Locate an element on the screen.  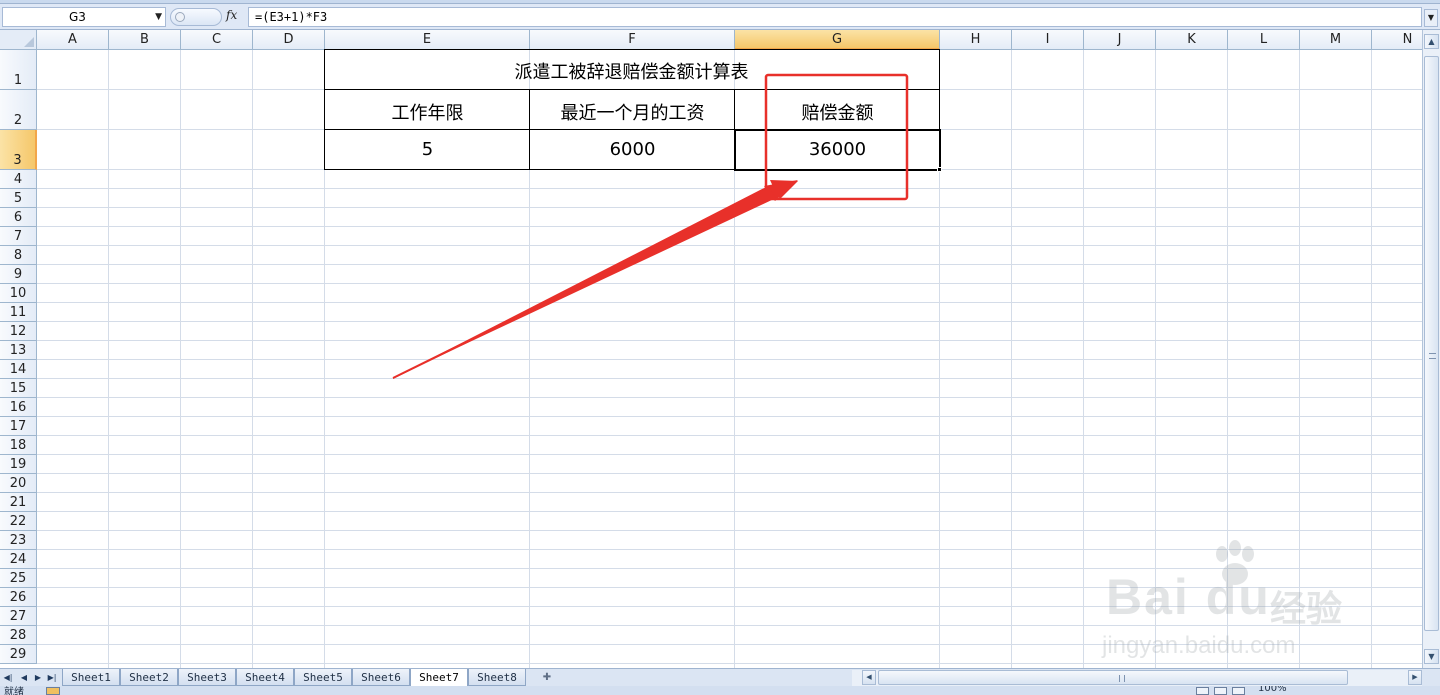
column-header-j: J is located at coordinates (1120, 40).